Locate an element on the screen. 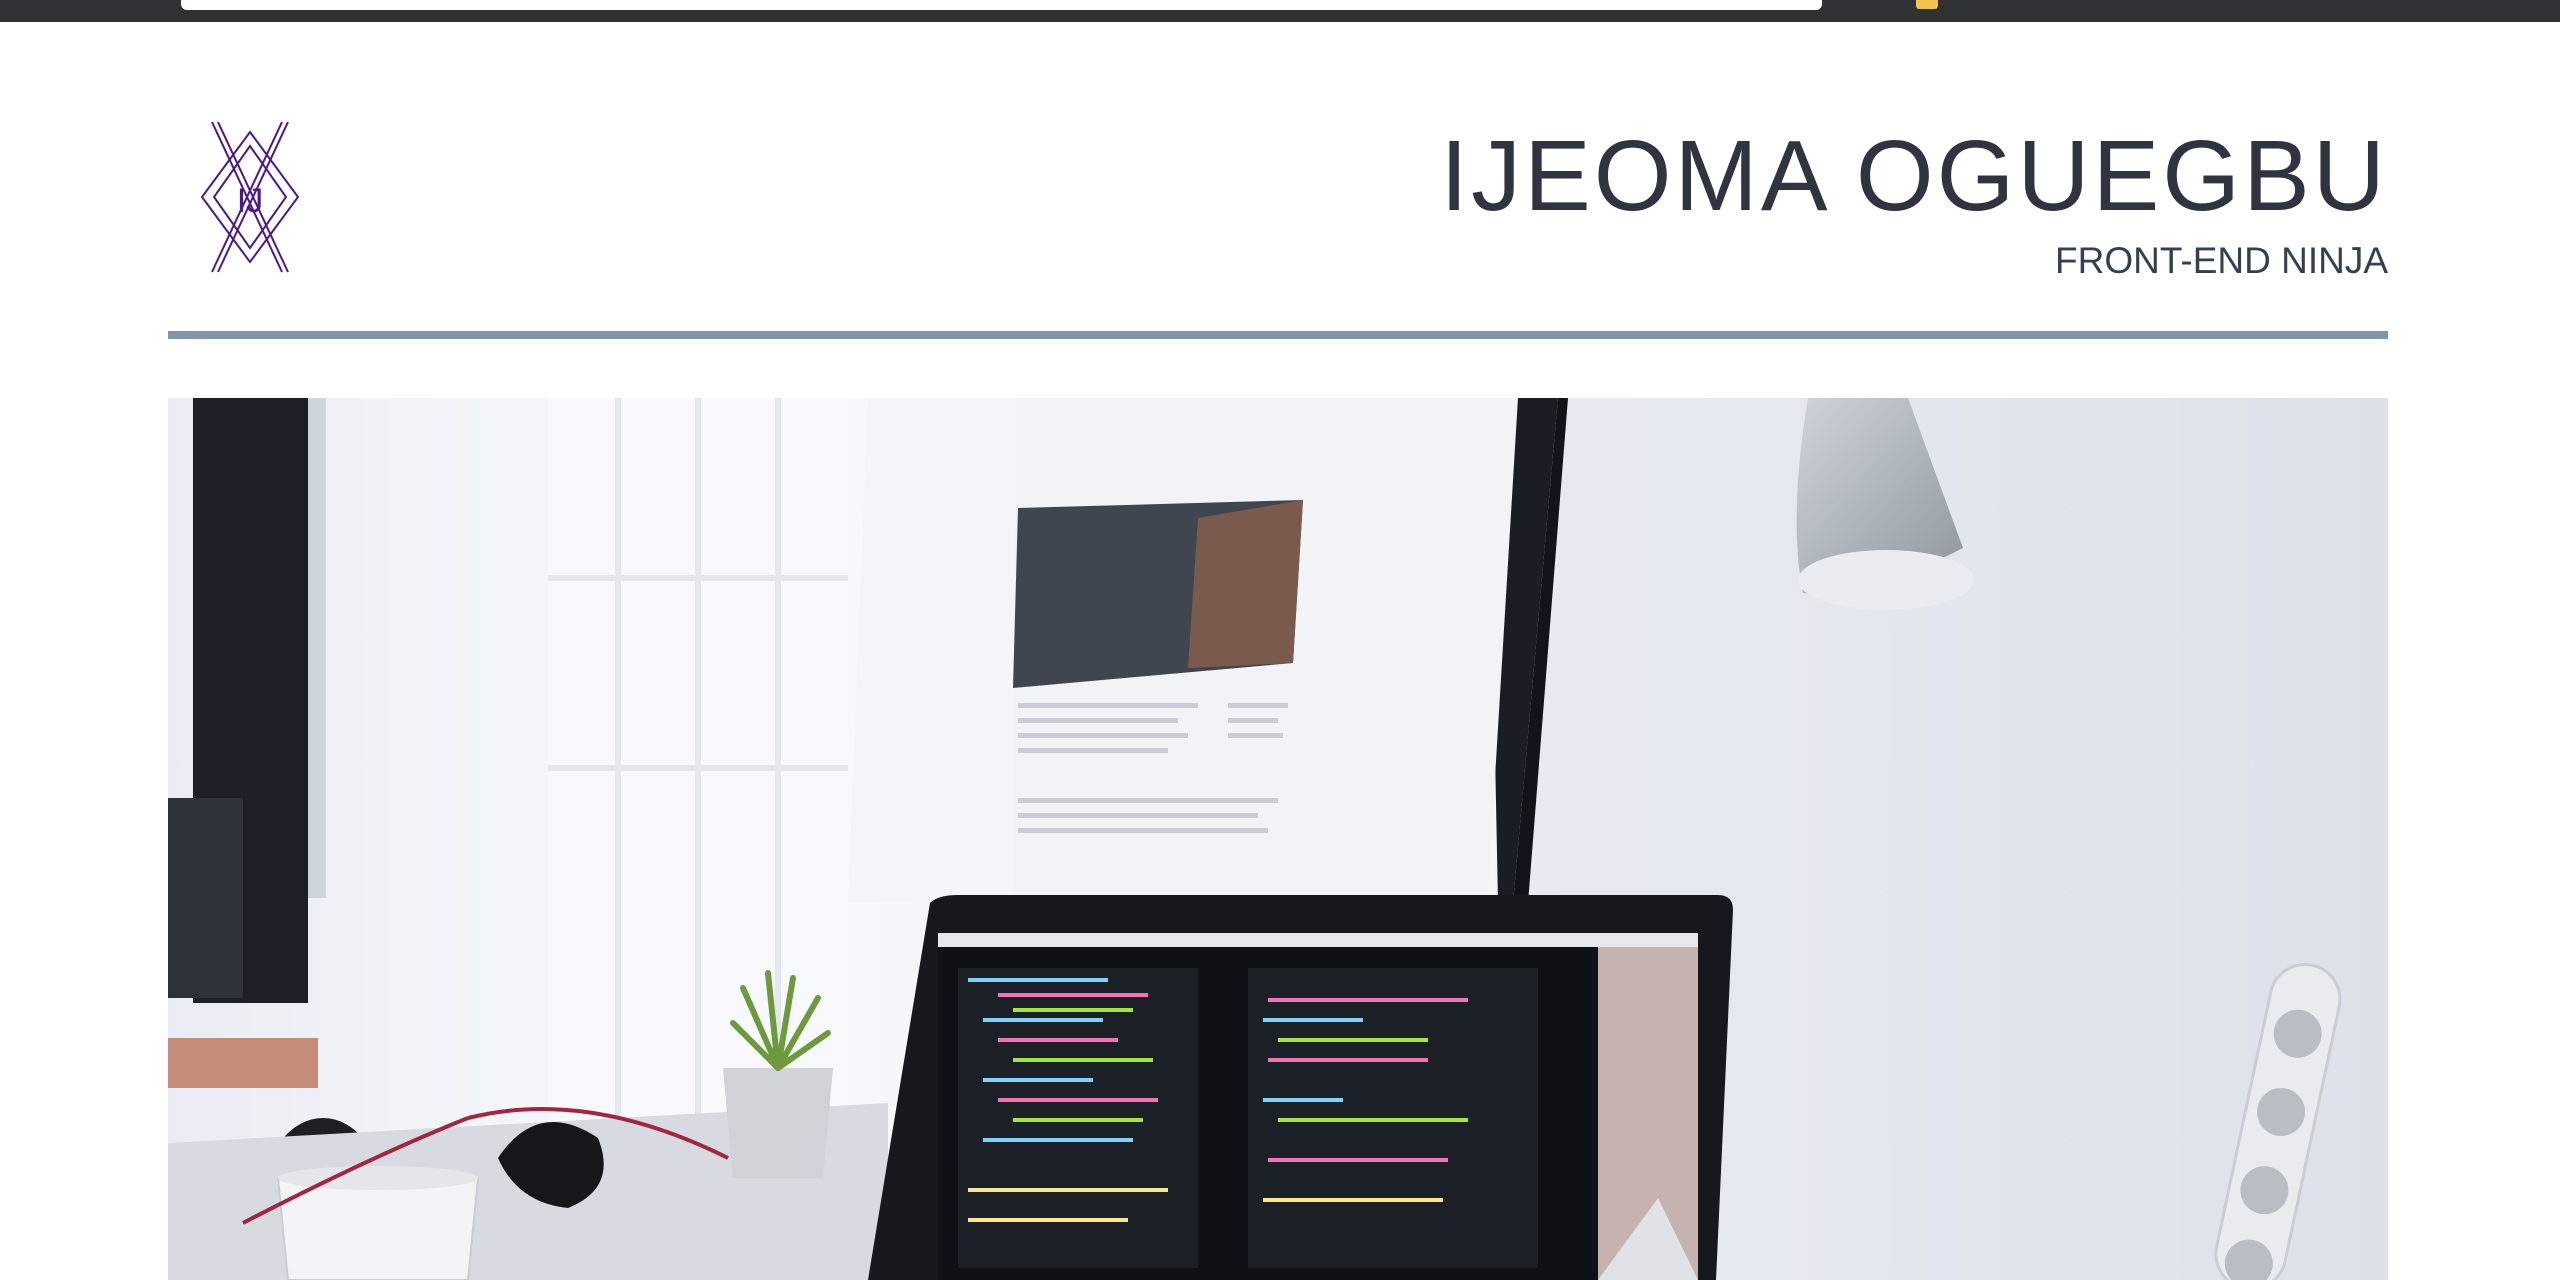 The width and height of the screenshot is (2560, 1280). site-title: IJEOMA OGUEGBU is located at coordinates (1914, 176).